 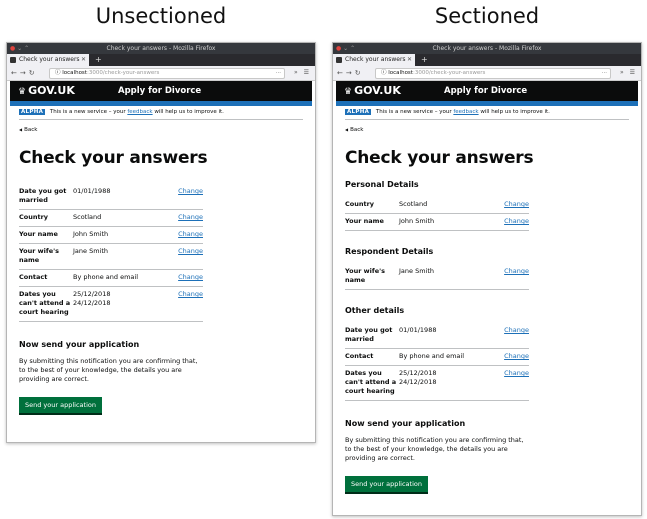 I want to click on row-key: Contact, so click(x=359, y=356).